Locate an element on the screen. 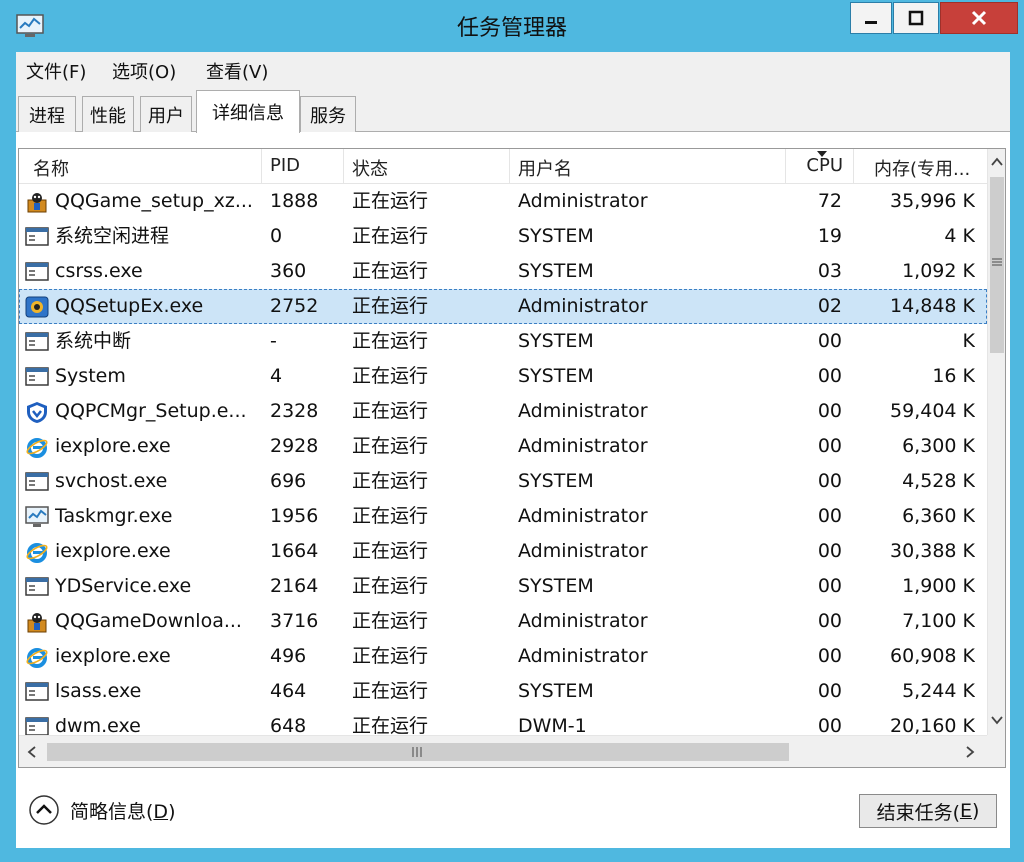  vertical-scroll-thumb is located at coordinates (997, 265).